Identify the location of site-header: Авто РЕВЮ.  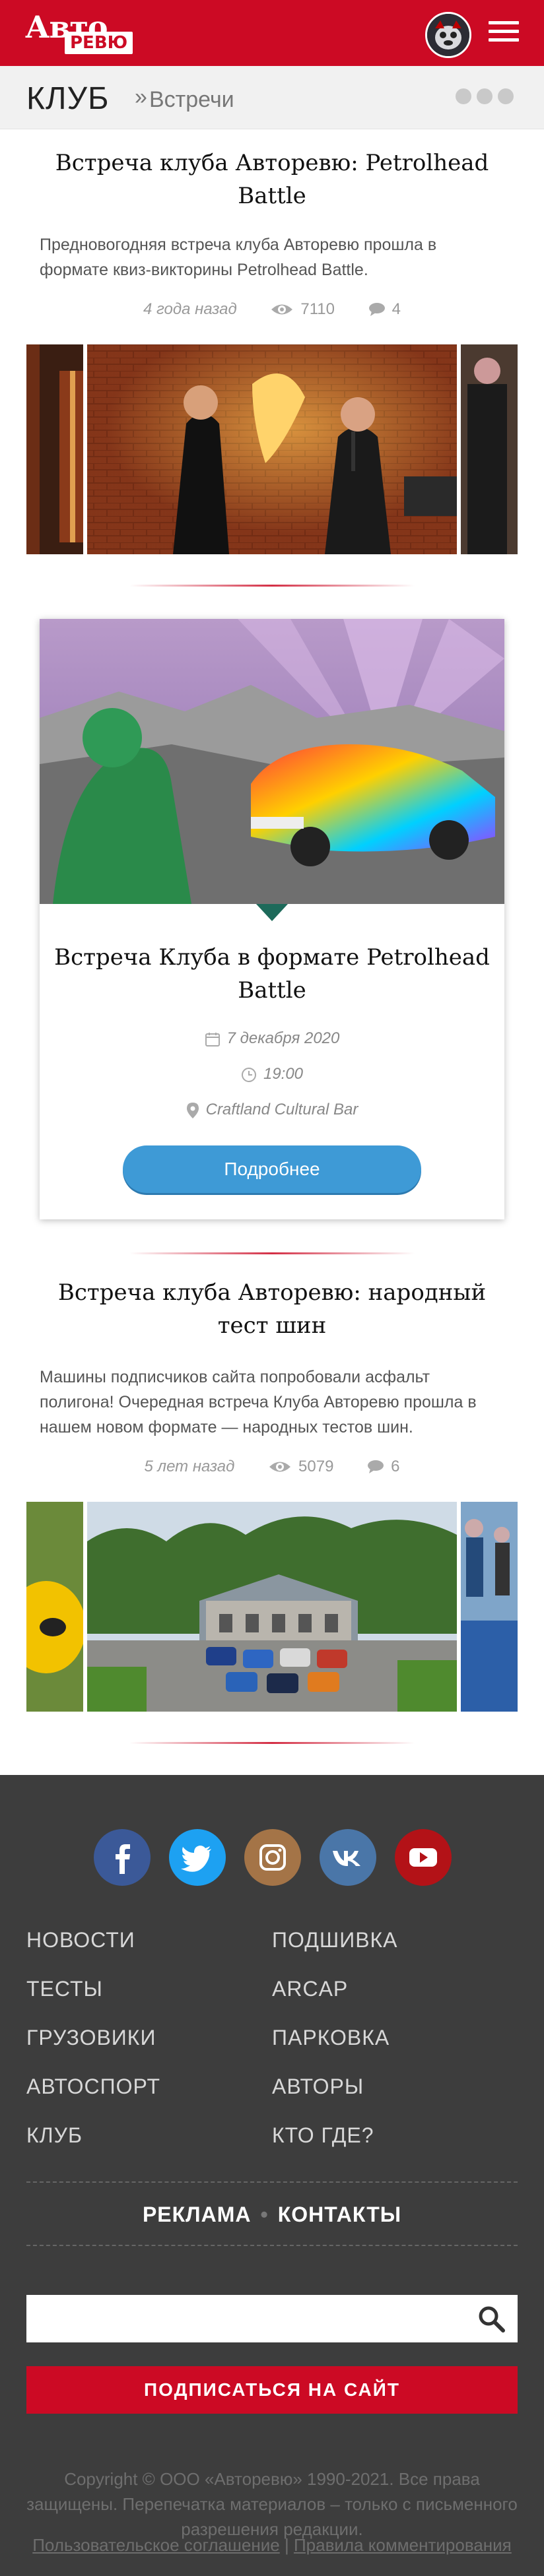
(272, 33).